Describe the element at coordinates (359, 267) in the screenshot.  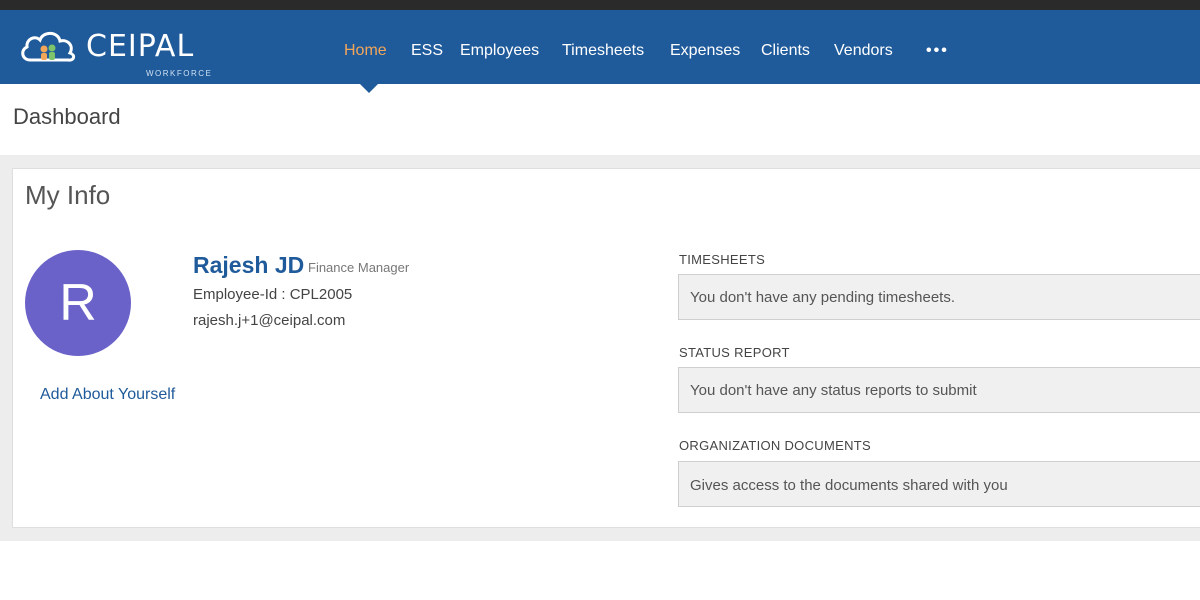
I see `employee-role: Finance Manager` at that location.